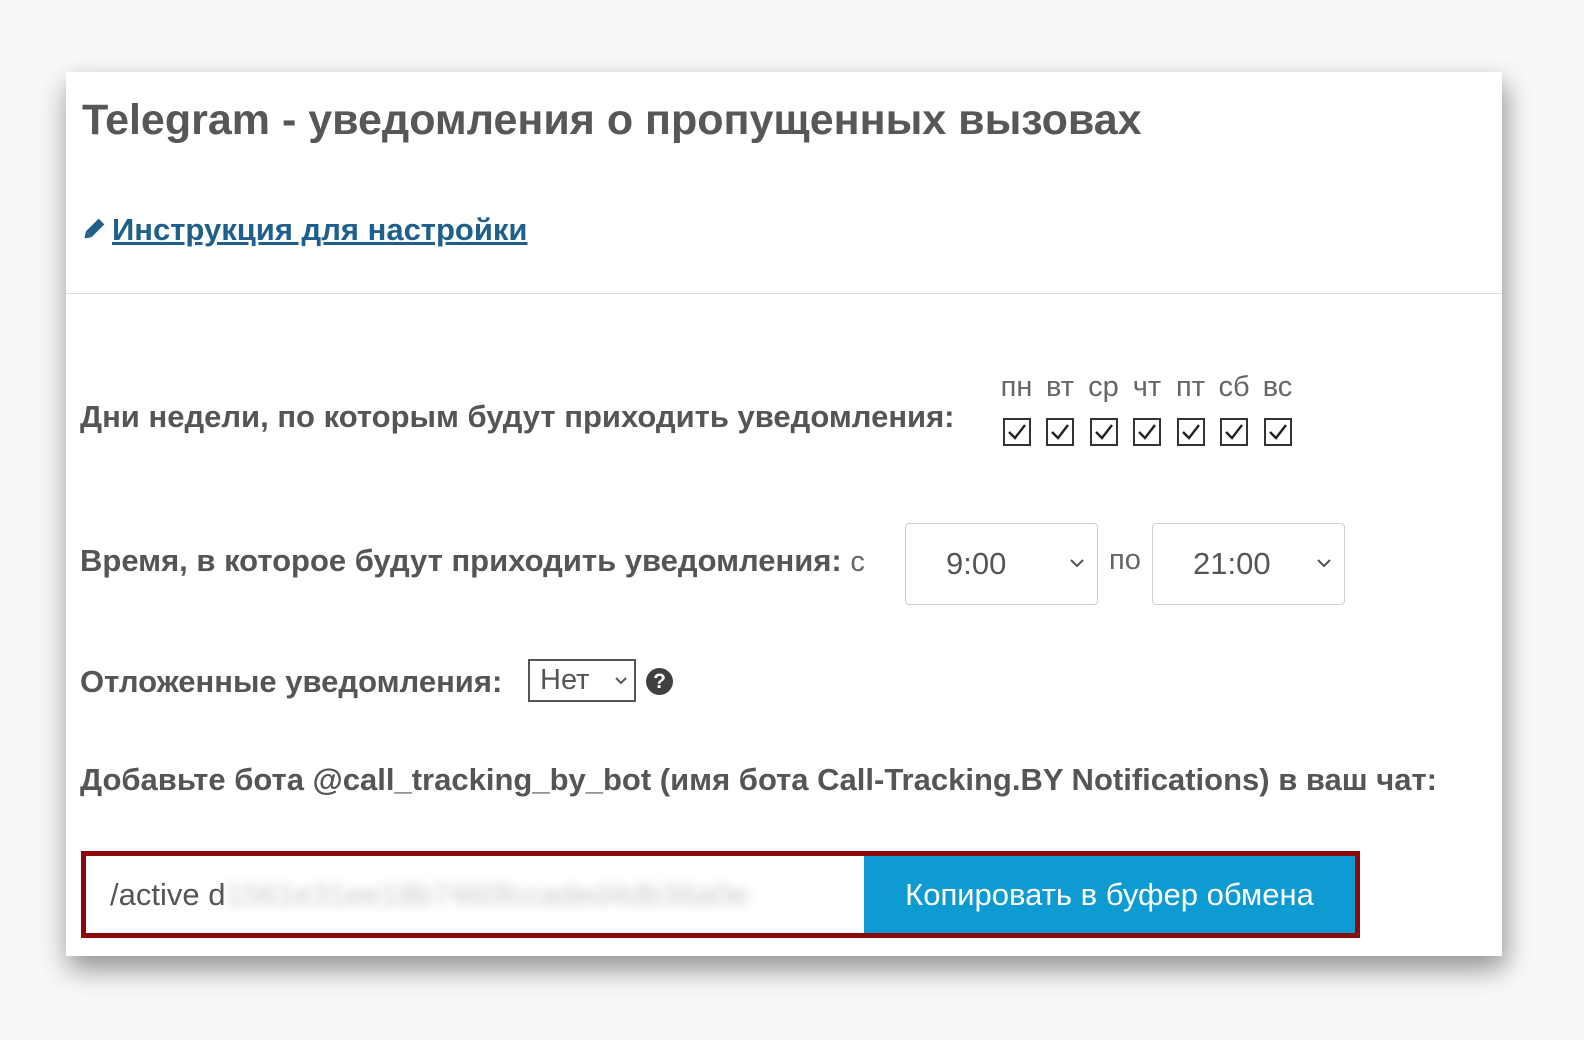 This screenshot has height=1040, width=1584. I want to click on question-circle-icon: ?, so click(659, 681).